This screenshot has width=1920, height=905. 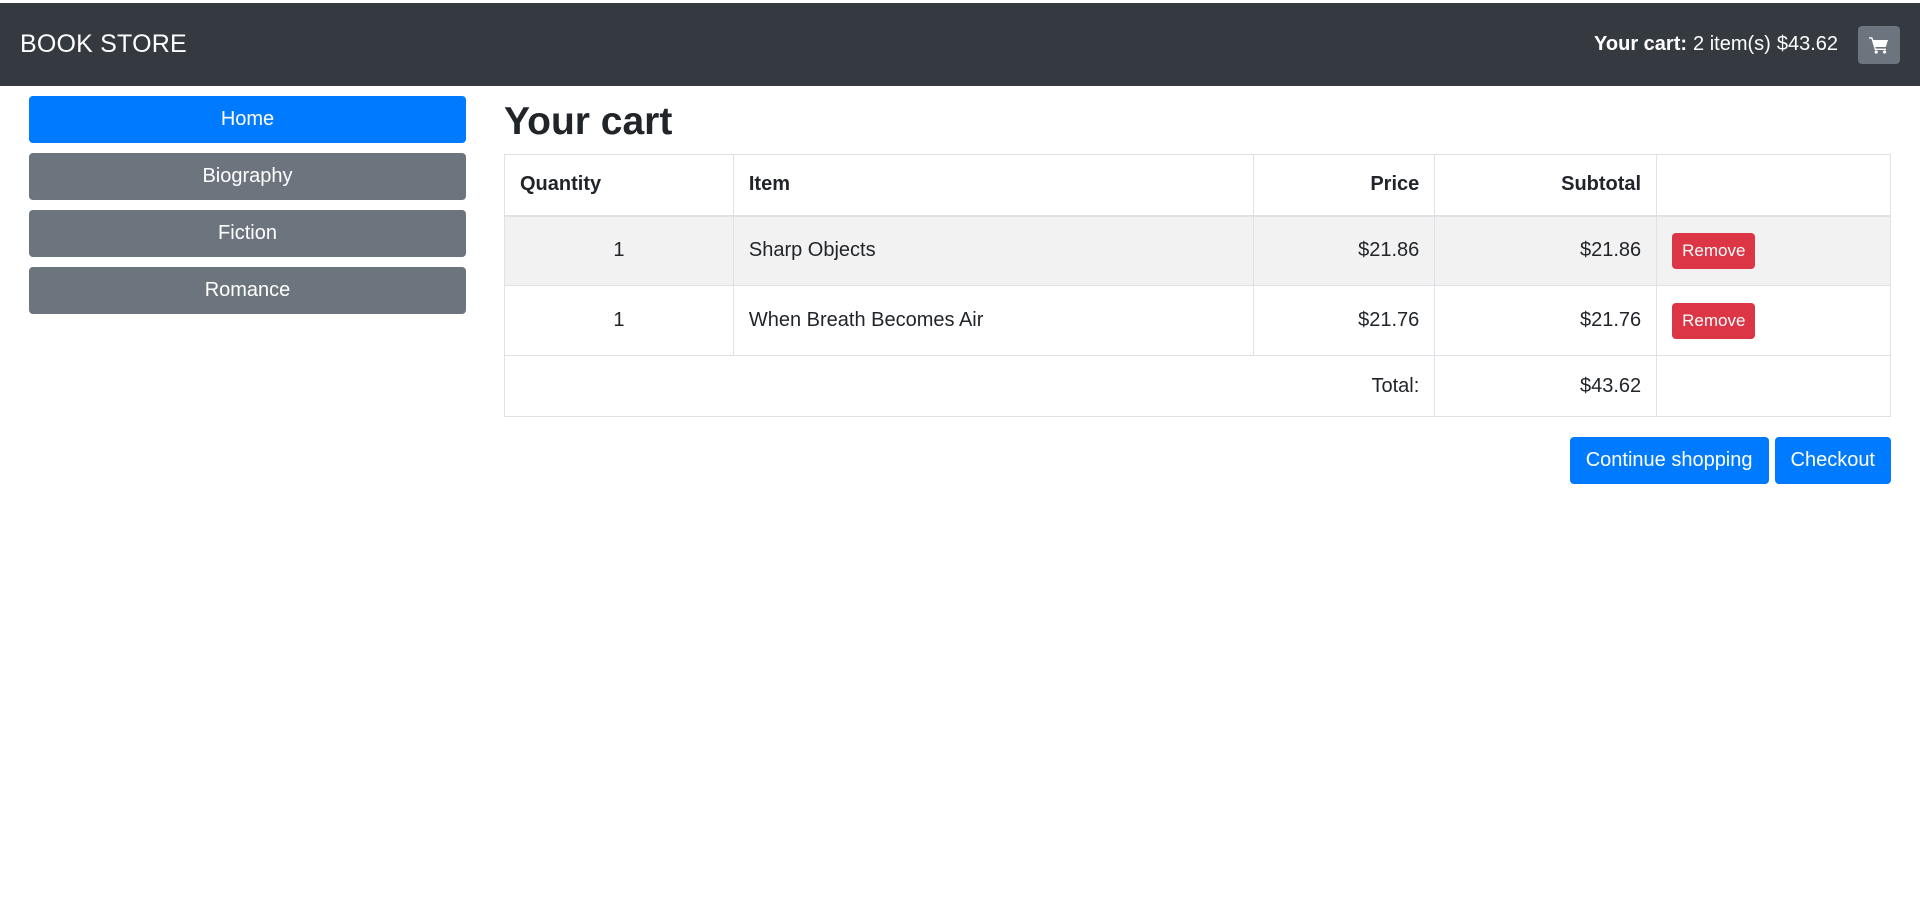 I want to click on cart-summary-total: $43.62, so click(x=1807, y=44).